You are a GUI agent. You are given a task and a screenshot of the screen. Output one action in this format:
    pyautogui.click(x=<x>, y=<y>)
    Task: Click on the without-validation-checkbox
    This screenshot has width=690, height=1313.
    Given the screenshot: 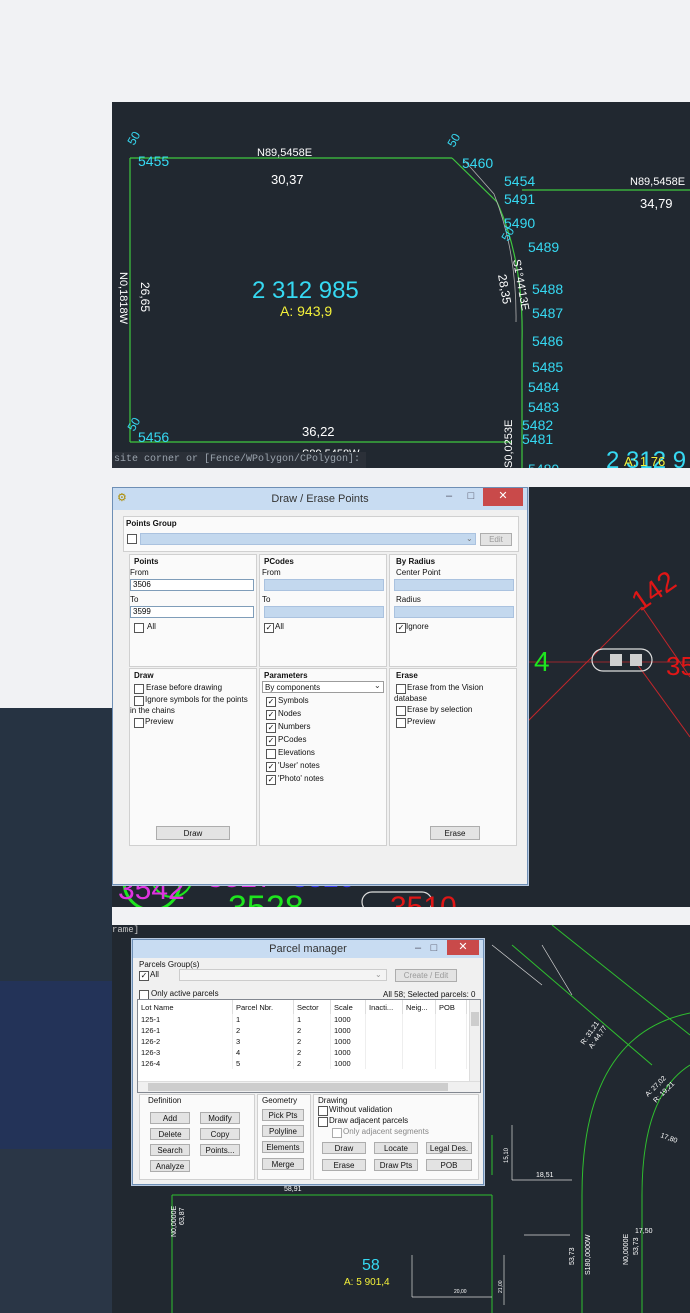 What is the action you would take?
    pyautogui.click(x=323, y=1111)
    